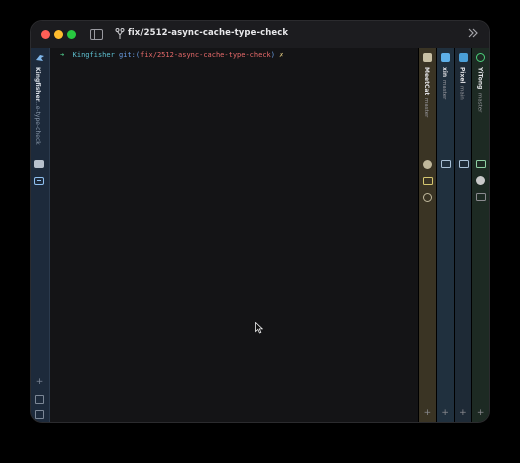 Image resolution: width=520 pixels, height=463 pixels. I want to click on pane-pixel: Pixel main +, so click(462, 235).